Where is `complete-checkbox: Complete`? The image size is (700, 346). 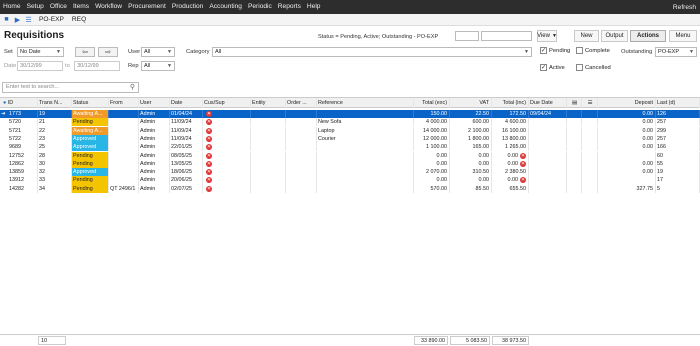 complete-checkbox: Complete is located at coordinates (593, 50).